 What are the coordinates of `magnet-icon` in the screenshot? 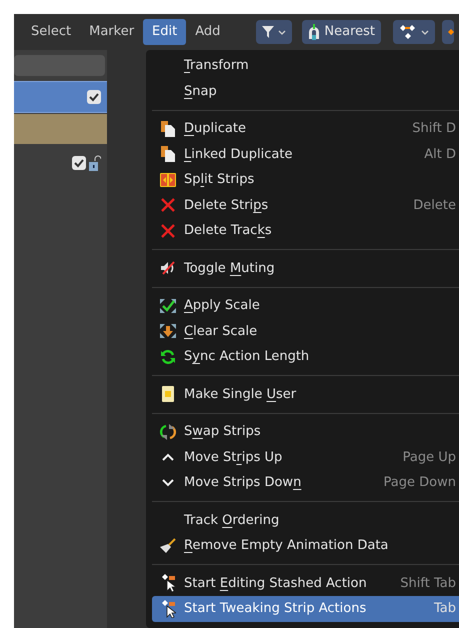 It's located at (314, 32).